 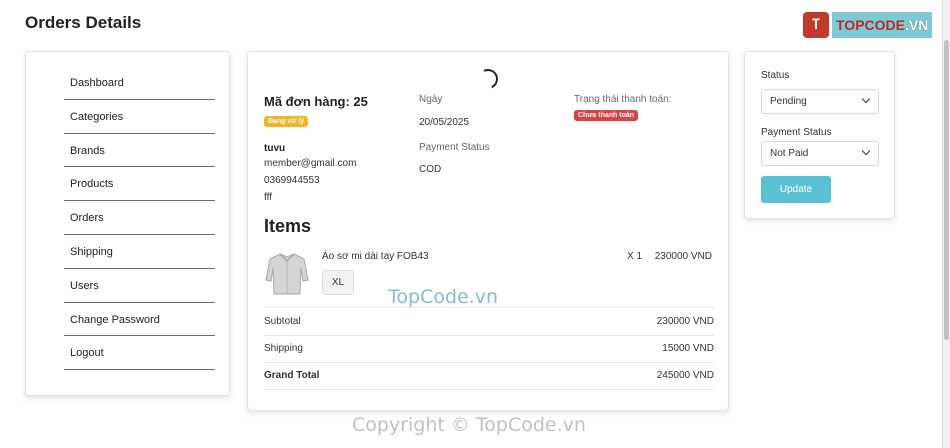 What do you see at coordinates (139, 184) in the screenshot?
I see `sidebar-item-products: Products` at bounding box center [139, 184].